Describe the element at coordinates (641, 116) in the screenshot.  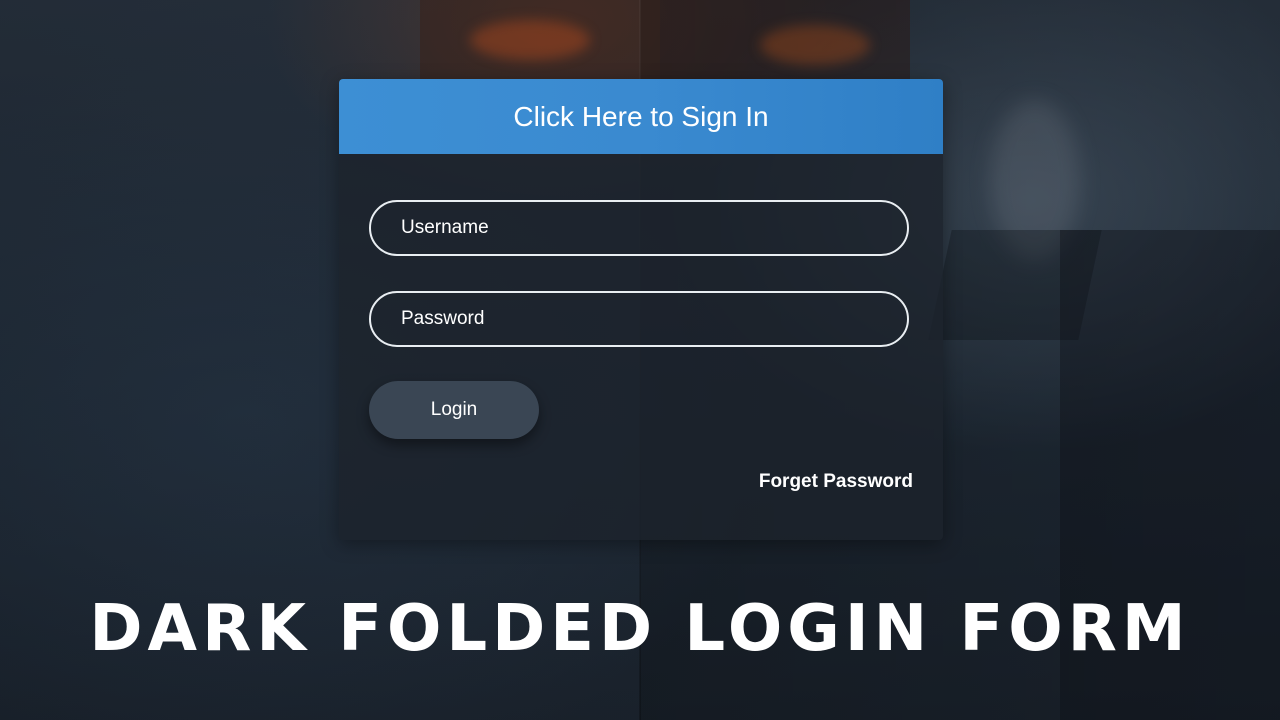
I see `sign-in-header-button: Click Here to Sign In` at that location.